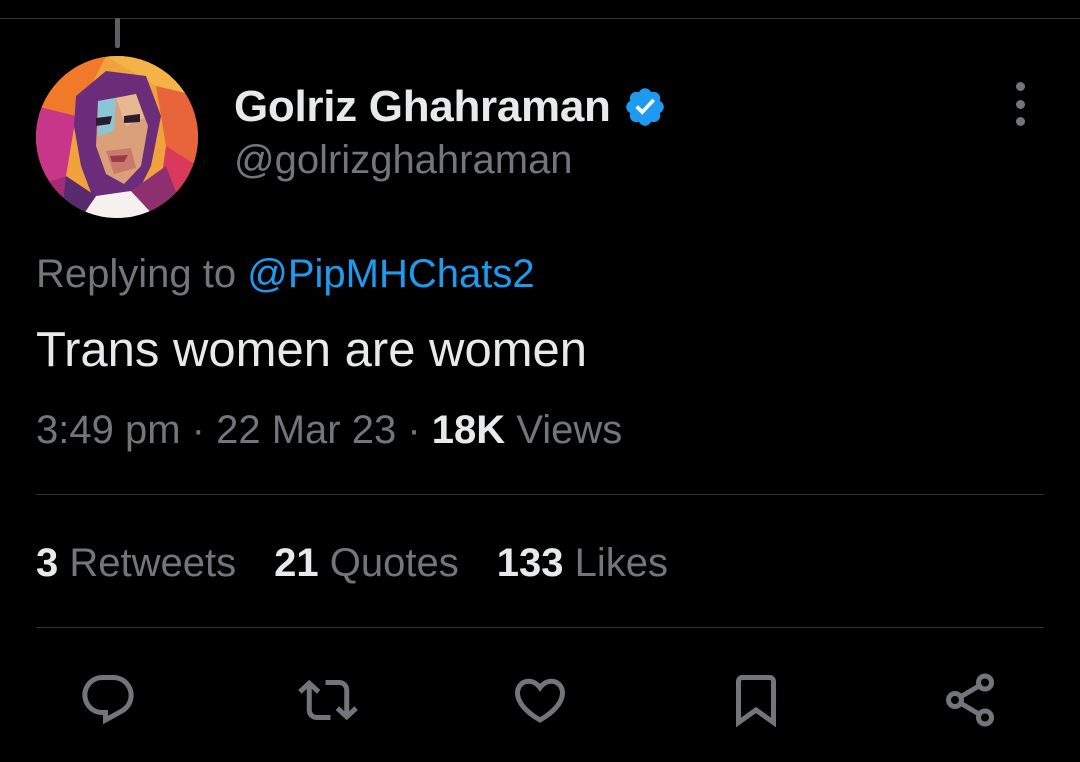 This screenshot has height=762, width=1080. What do you see at coordinates (540, 627) in the screenshot?
I see `divider-stats` at bounding box center [540, 627].